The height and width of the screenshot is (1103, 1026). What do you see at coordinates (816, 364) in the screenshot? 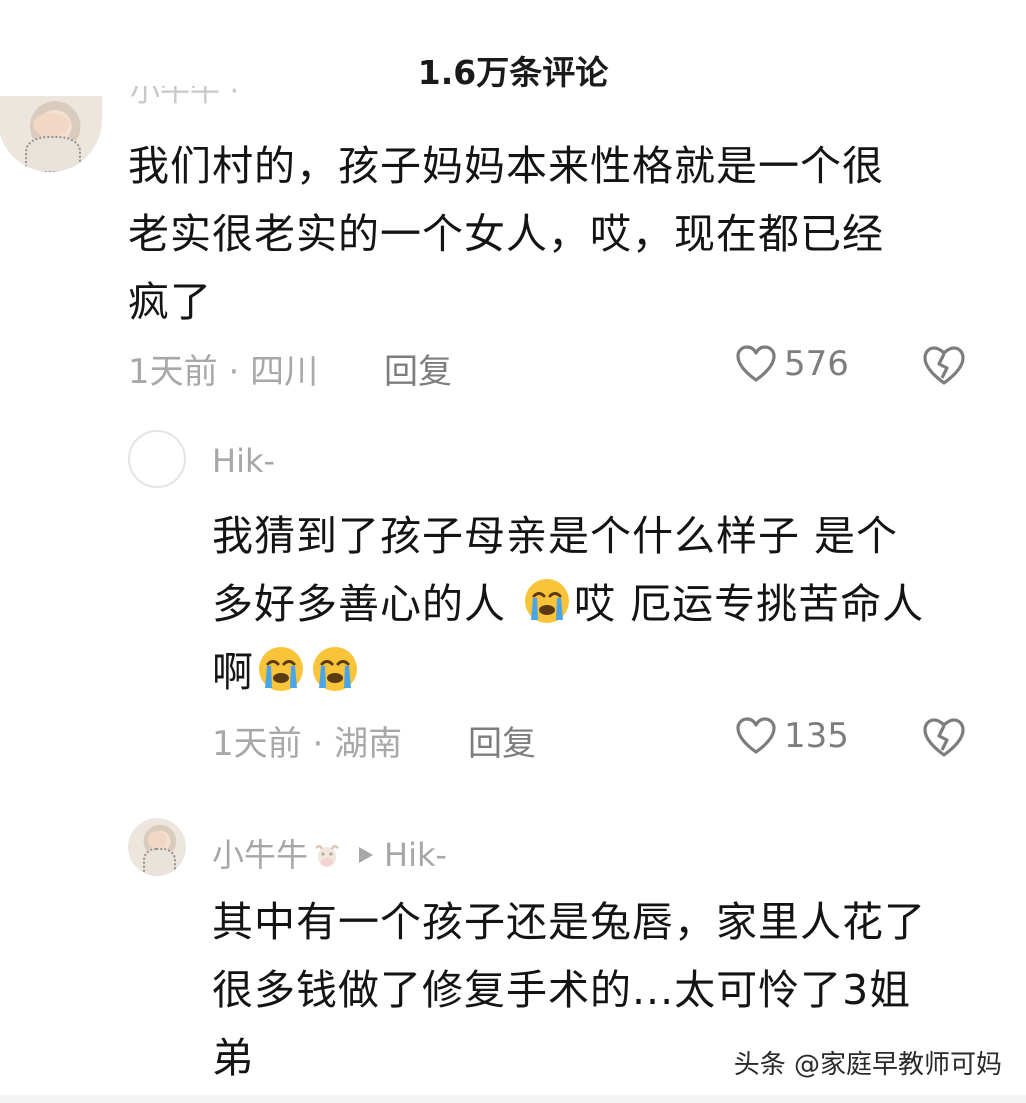
I see `like-count: 576` at bounding box center [816, 364].